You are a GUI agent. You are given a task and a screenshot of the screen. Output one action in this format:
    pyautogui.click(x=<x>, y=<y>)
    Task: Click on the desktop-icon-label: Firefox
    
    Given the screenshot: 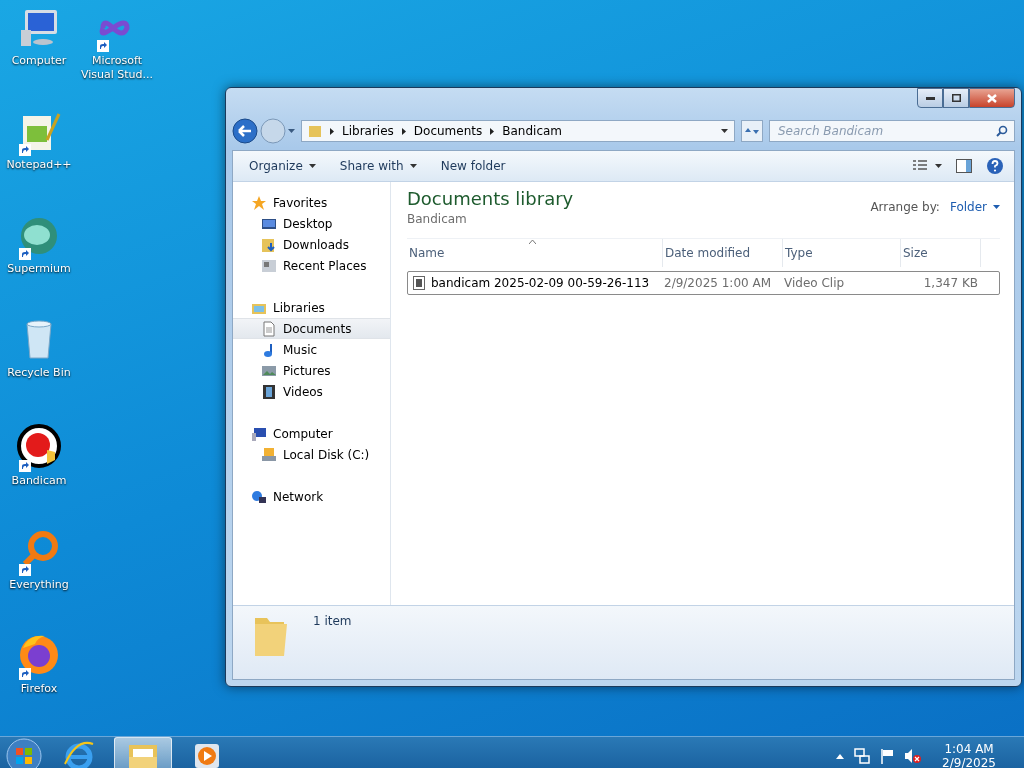 What is the action you would take?
    pyautogui.click(x=39, y=689)
    